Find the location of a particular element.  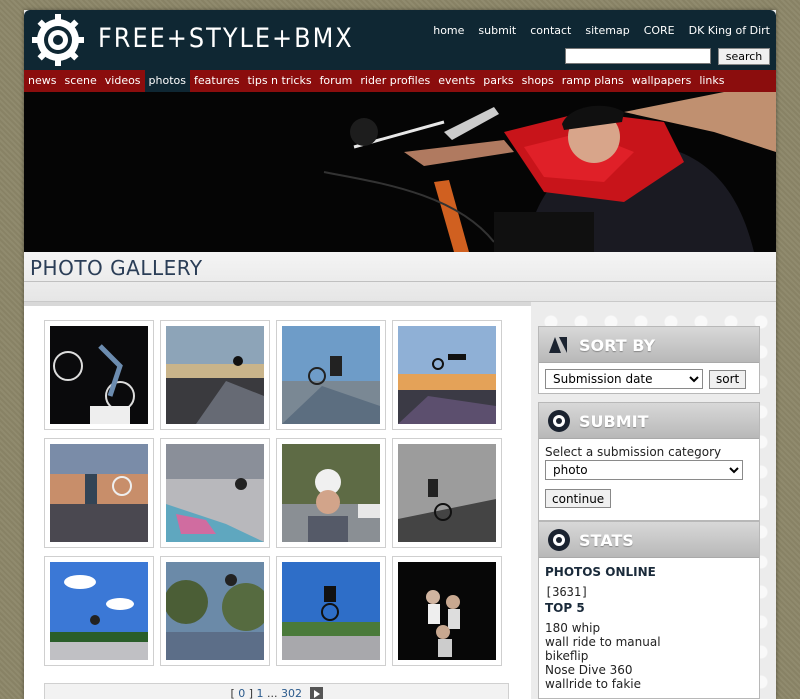

photo-bmx-trees-air is located at coordinates (215, 611).